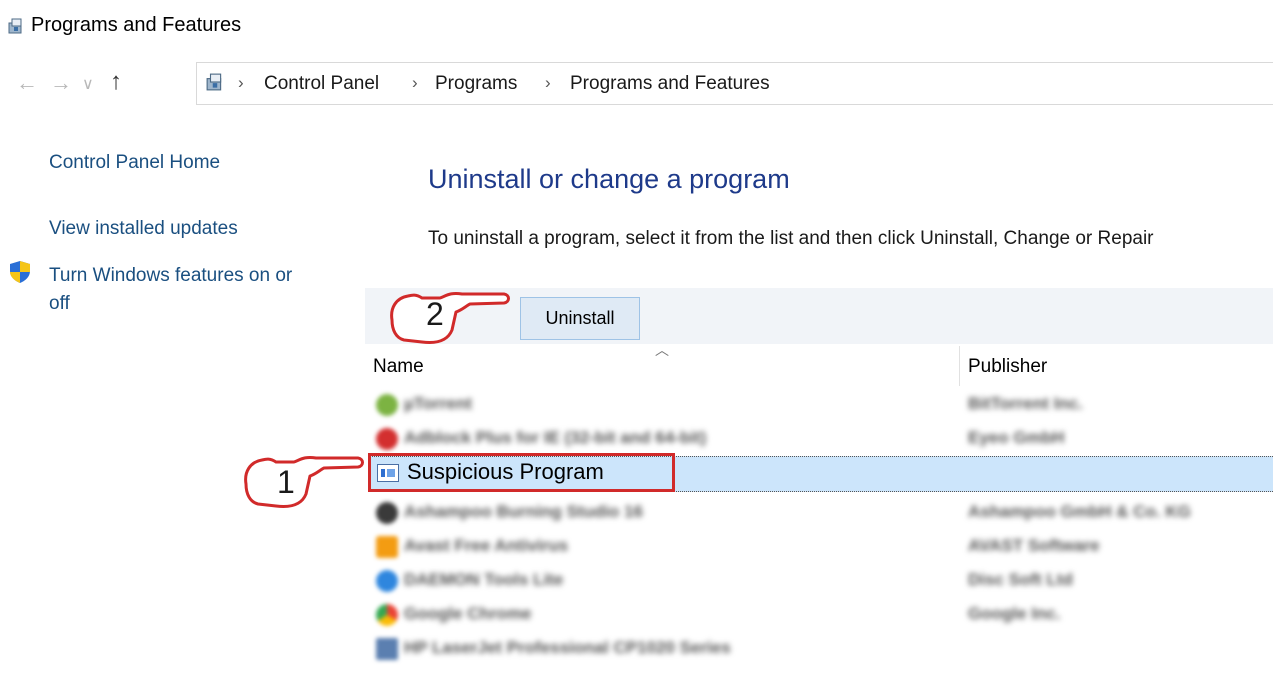 The width and height of the screenshot is (1273, 677). I want to click on windows-features-link: Turn Windows features on or, so click(170, 276).